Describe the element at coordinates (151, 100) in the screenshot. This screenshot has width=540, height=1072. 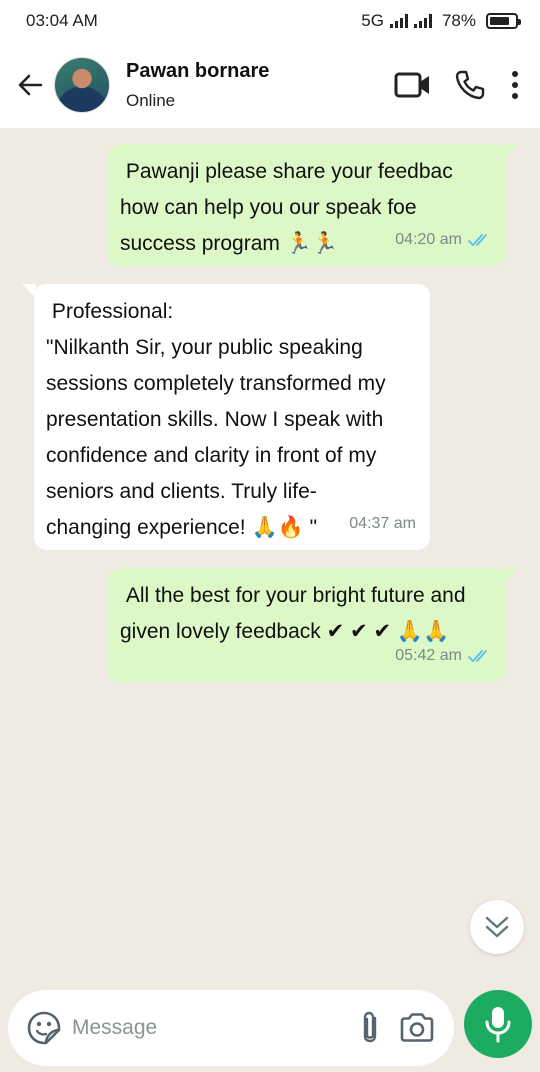
I see `contact-status: Online` at that location.